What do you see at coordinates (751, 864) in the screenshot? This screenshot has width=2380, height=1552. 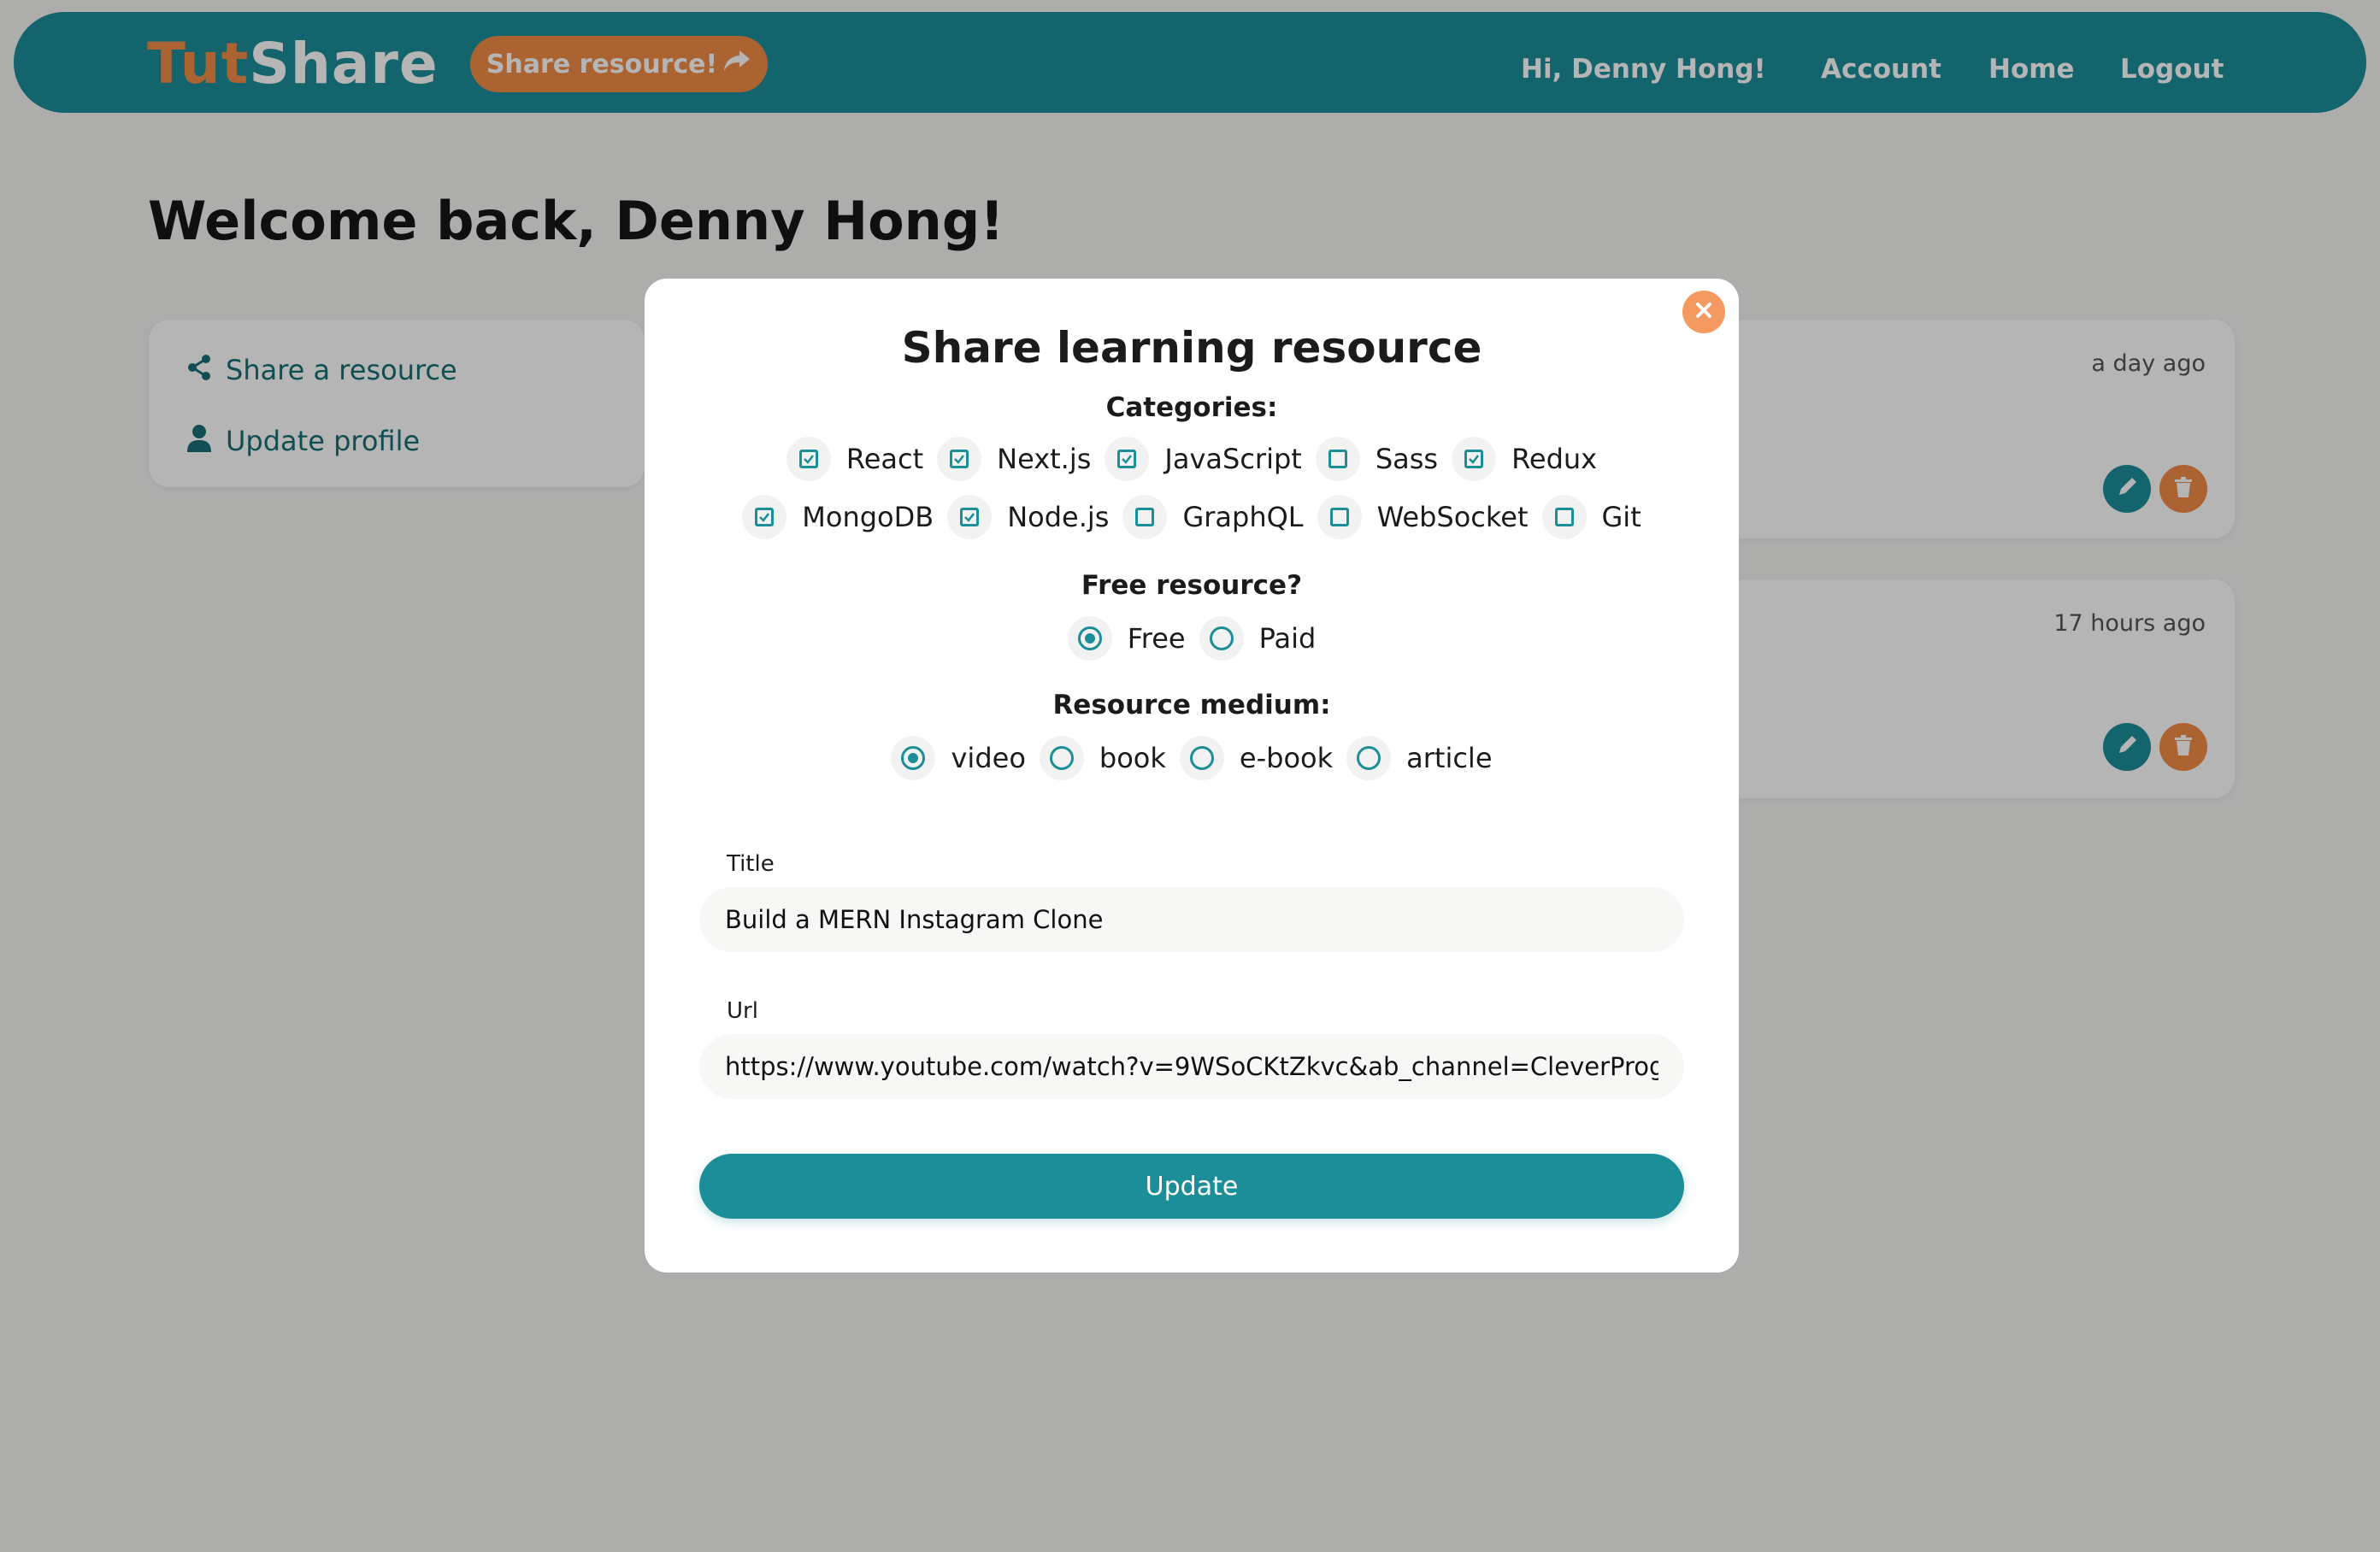 I see `title-field-label: Title` at bounding box center [751, 864].